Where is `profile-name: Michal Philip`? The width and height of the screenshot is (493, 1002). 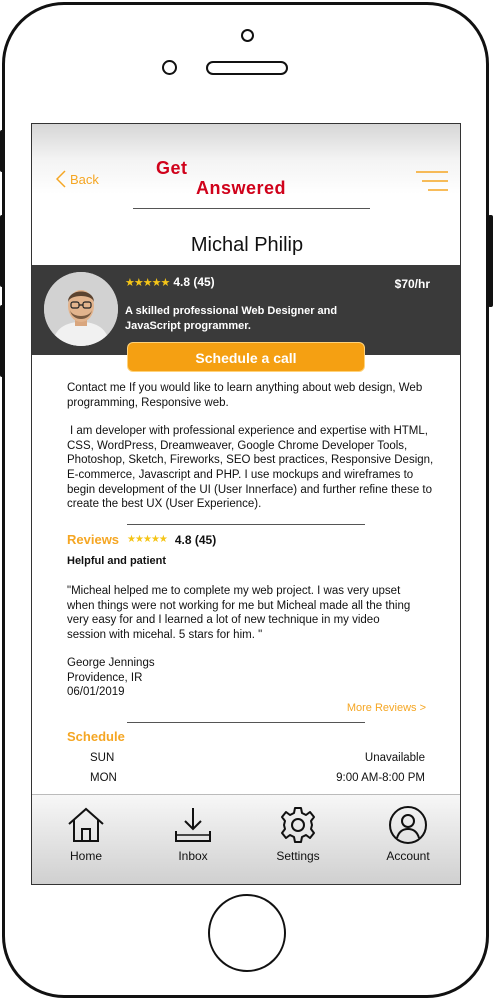
profile-name: Michal Philip is located at coordinates (247, 245).